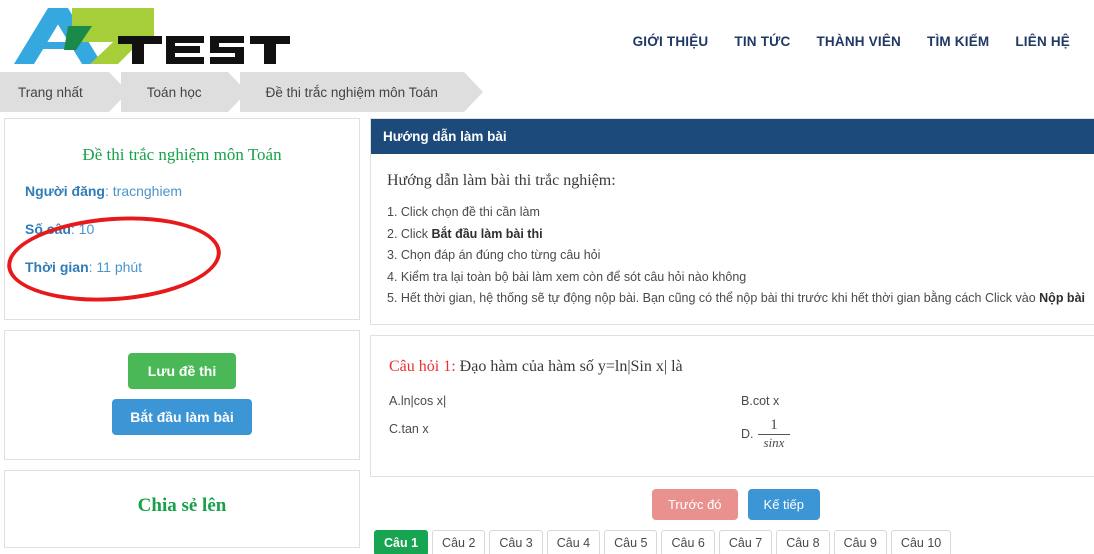 This screenshot has width=1094, height=554. Describe the element at coordinates (569, 366) in the screenshot. I see `question-text: Đạo hàm của hàm số y=ln|Sin x| là` at that location.